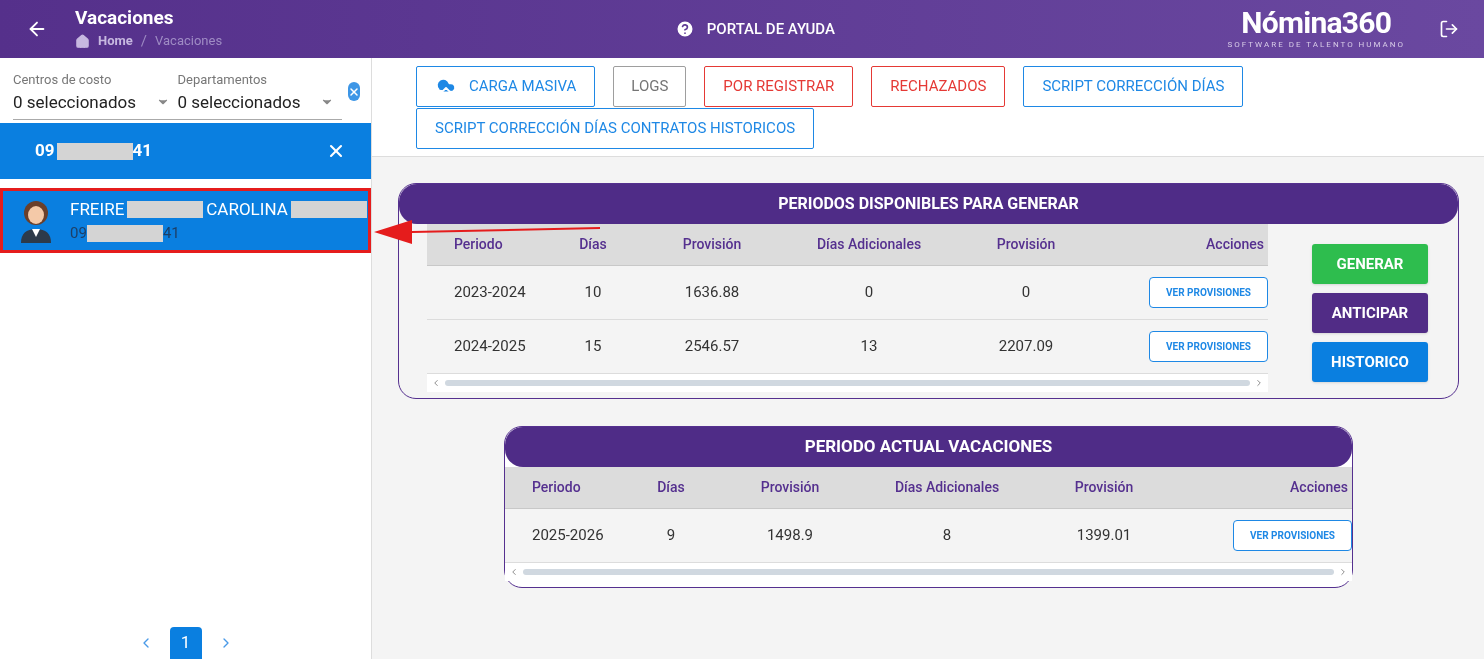  What do you see at coordinates (593, 347) in the screenshot?
I see `table-cell-text: 15` at bounding box center [593, 347].